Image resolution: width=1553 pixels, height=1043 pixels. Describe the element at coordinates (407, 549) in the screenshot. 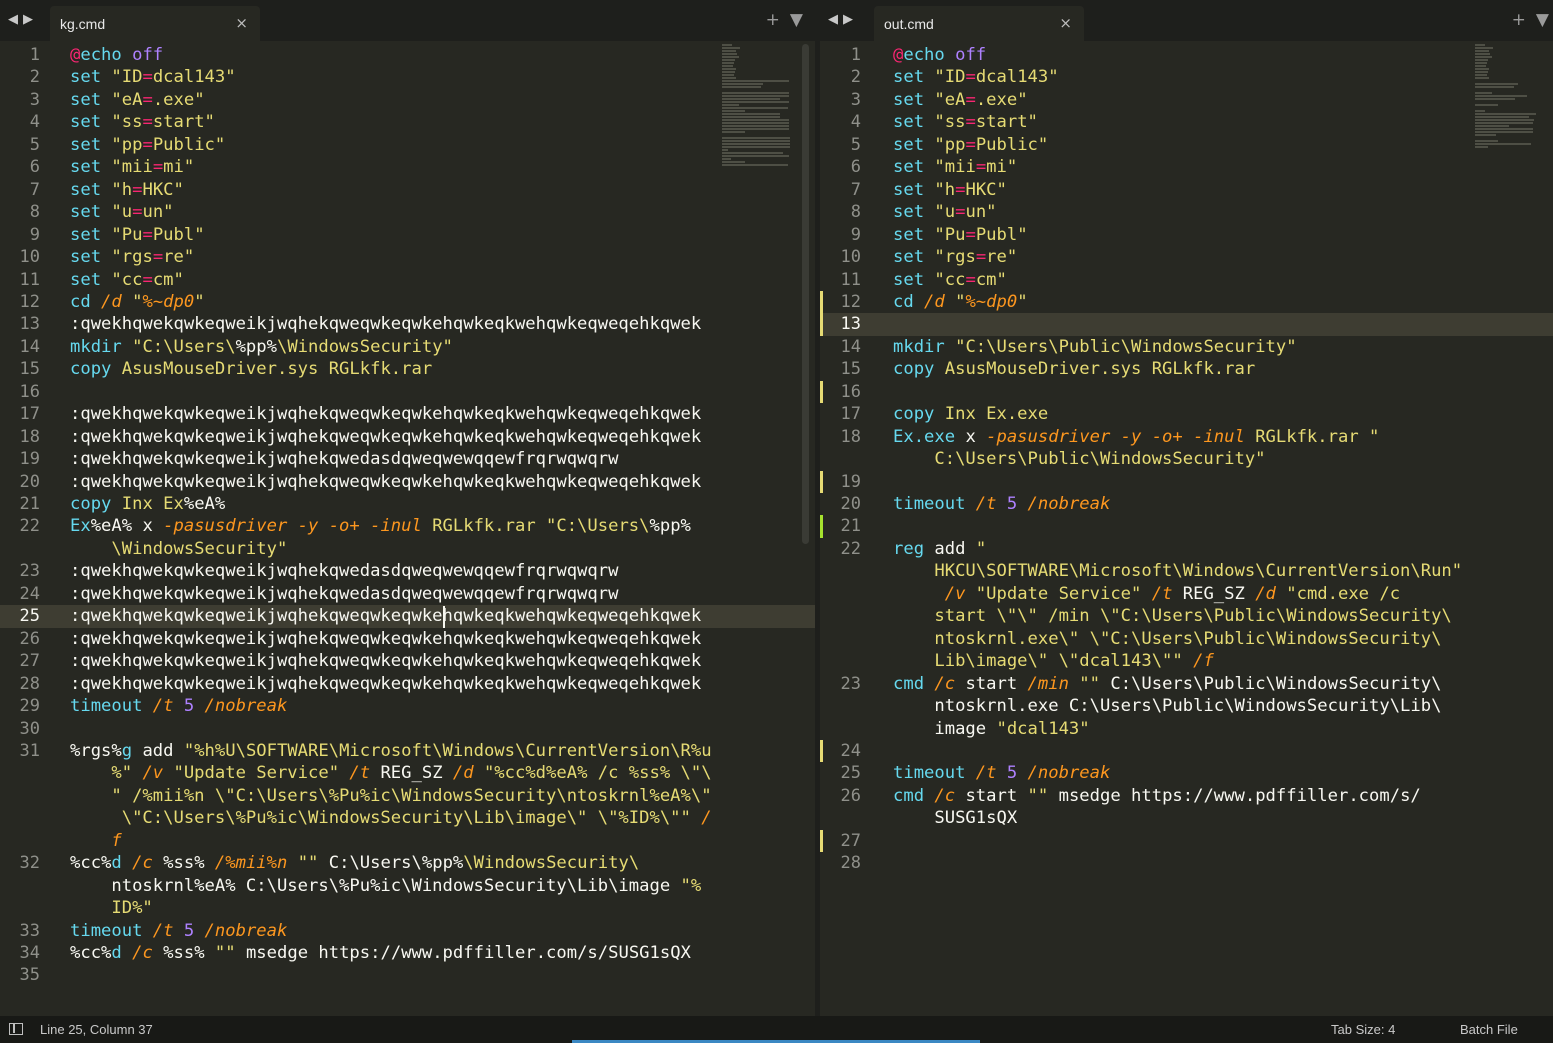

I see `code-line: \WindowsSecurity"` at that location.